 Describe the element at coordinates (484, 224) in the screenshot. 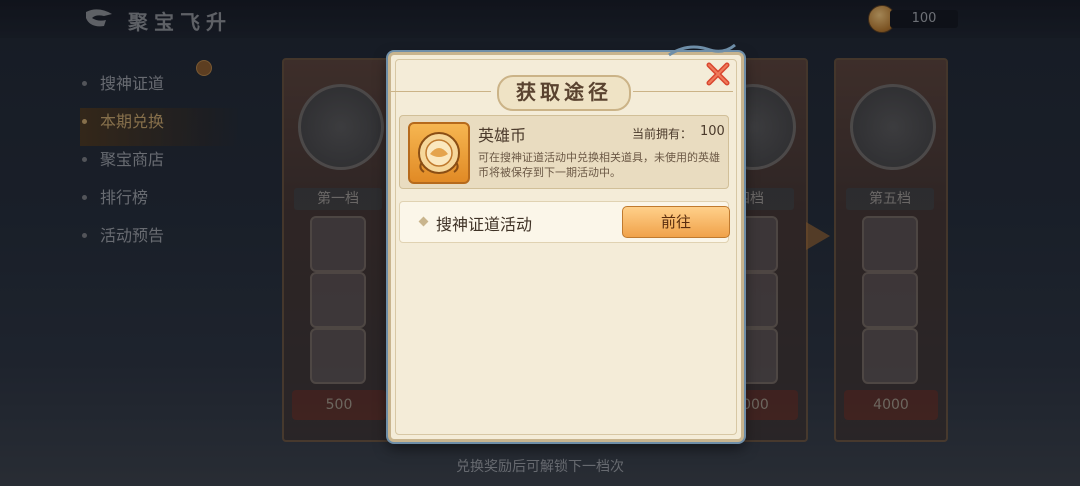

I see `source-label: 搜神证道活动` at that location.